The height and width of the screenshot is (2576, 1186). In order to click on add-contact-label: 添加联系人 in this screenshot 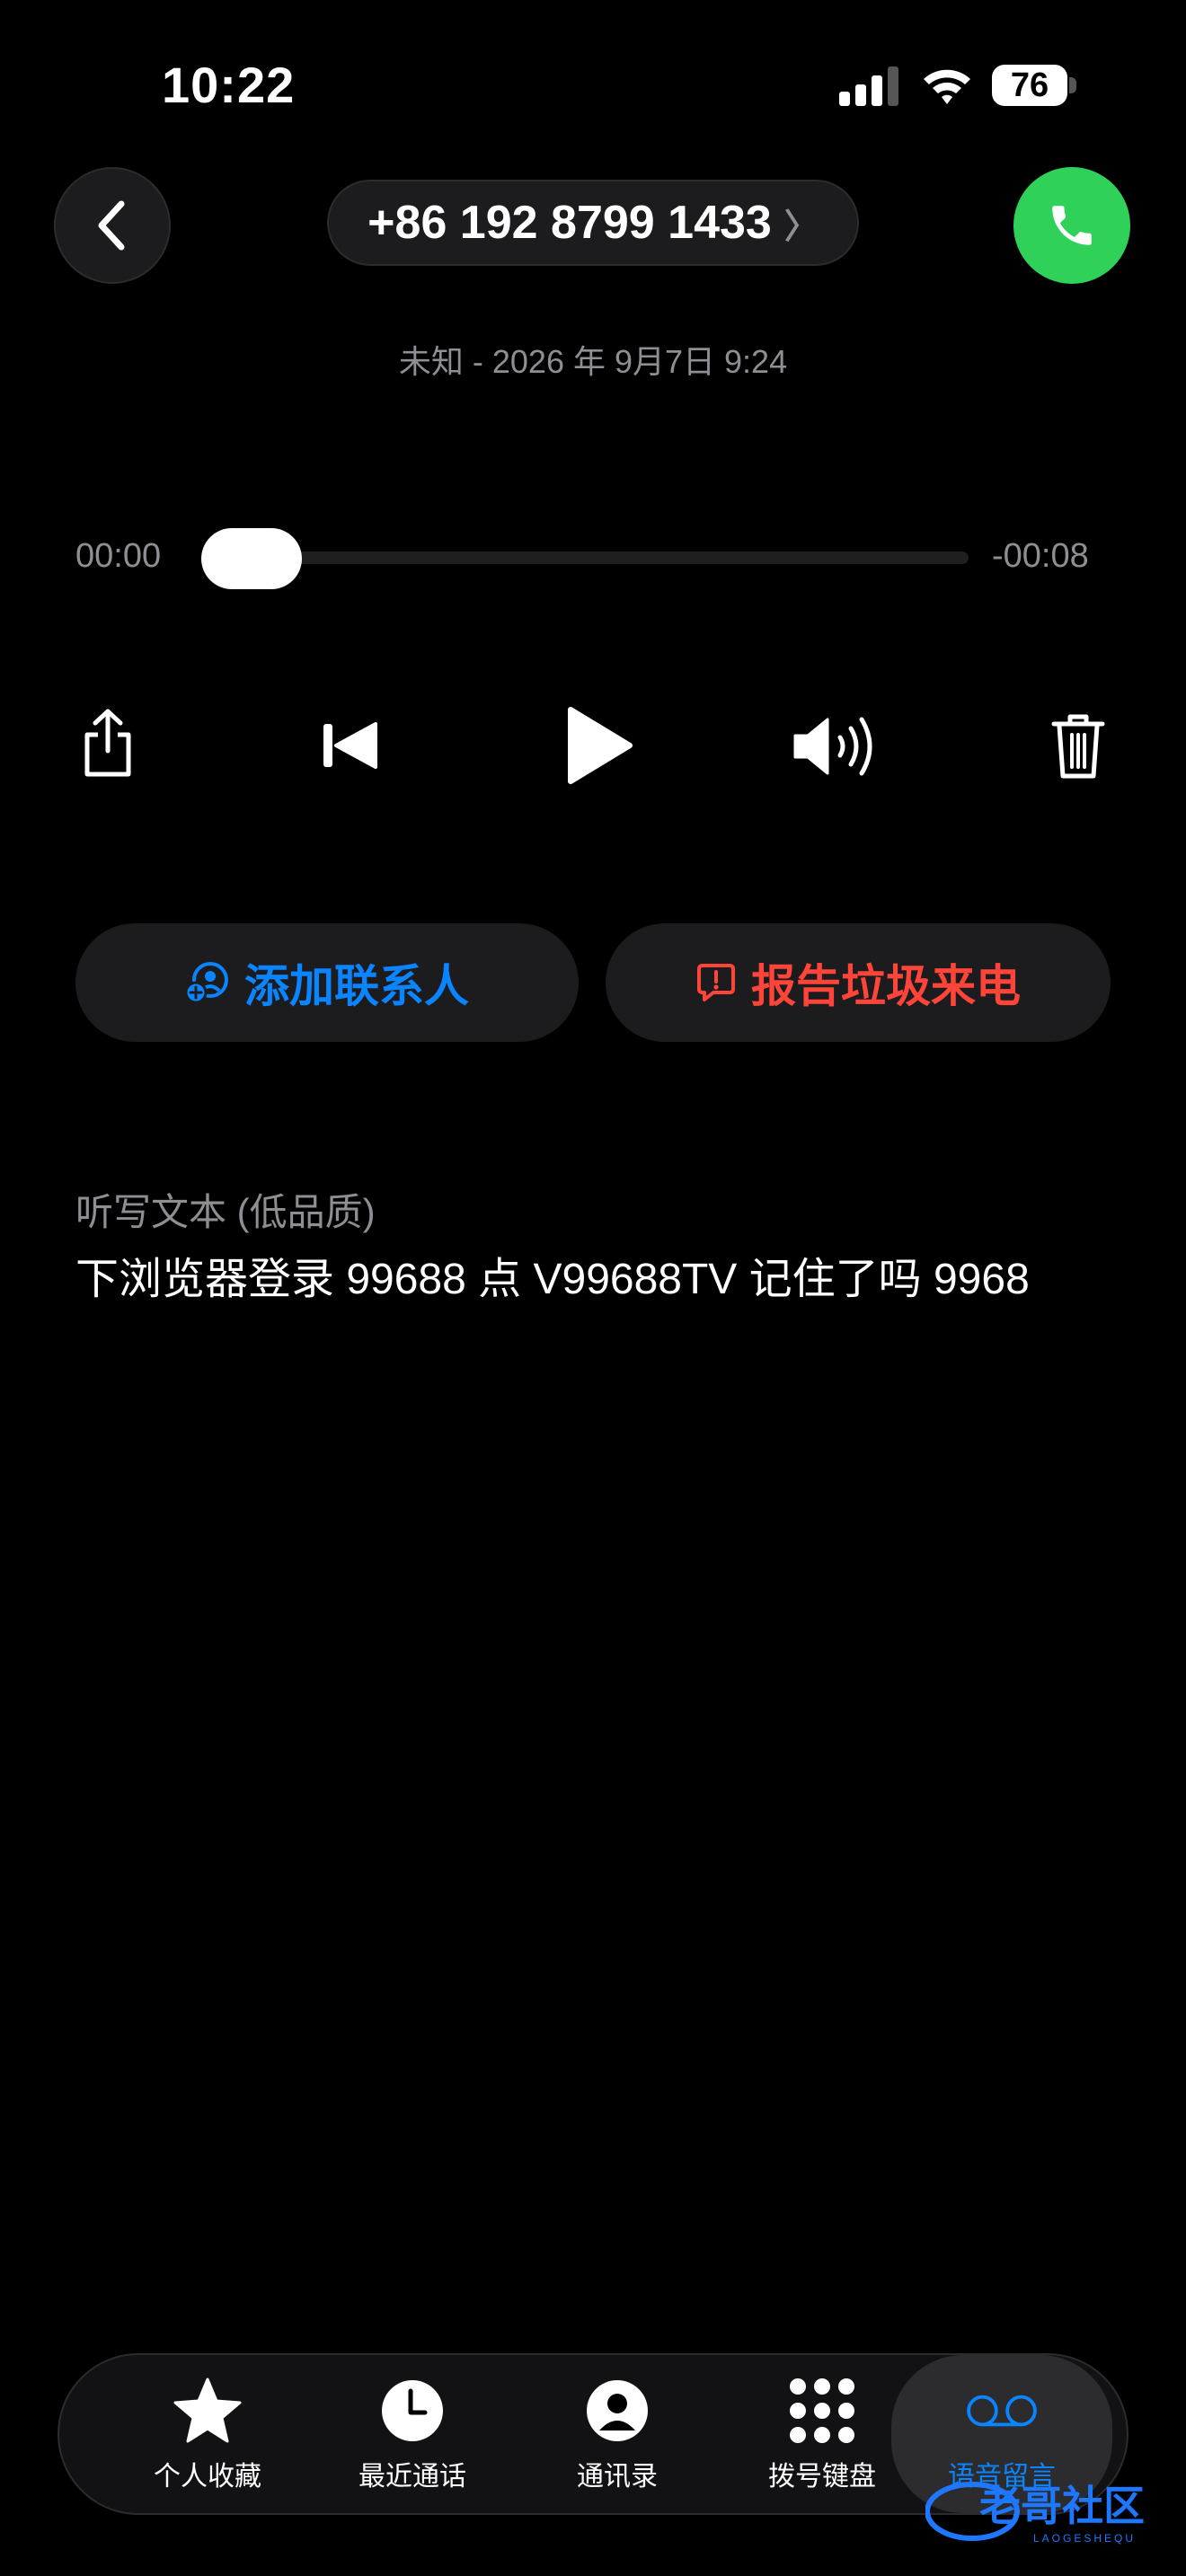, I will do `click(356, 986)`.